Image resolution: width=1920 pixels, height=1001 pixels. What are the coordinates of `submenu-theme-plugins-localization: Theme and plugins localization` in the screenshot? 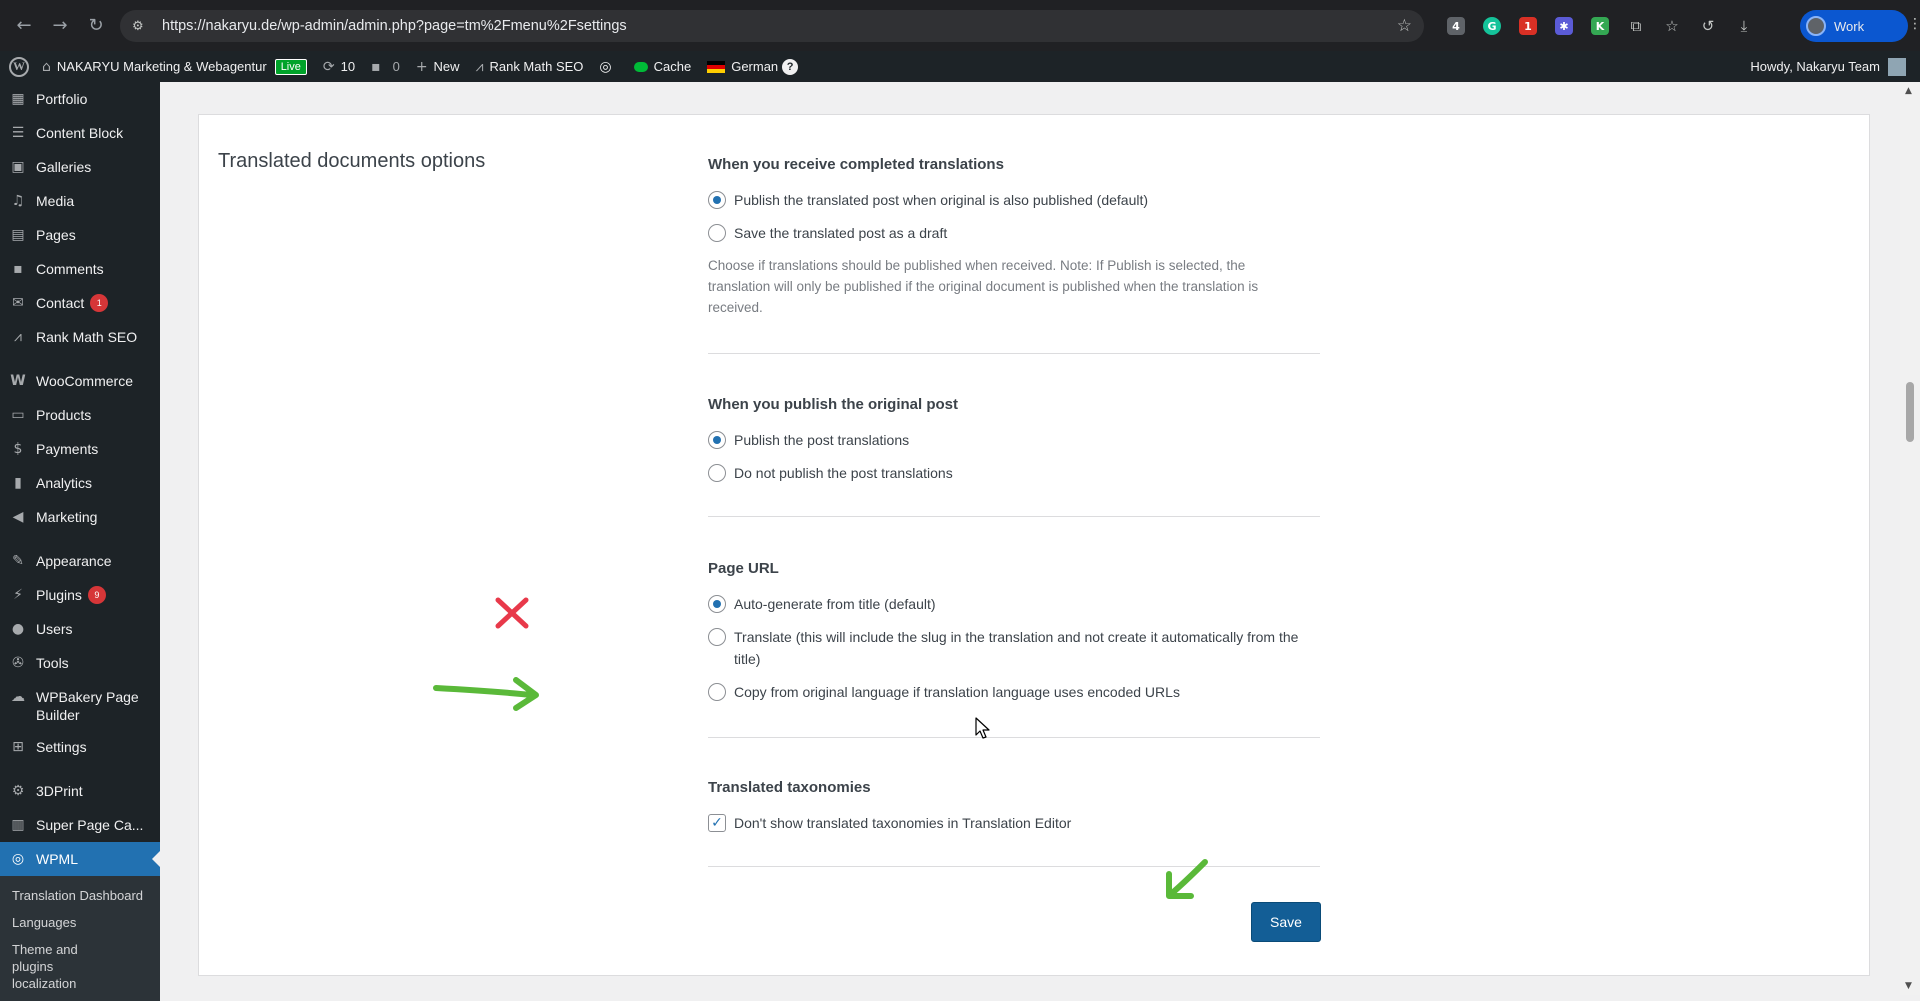 It's located at (62, 966).